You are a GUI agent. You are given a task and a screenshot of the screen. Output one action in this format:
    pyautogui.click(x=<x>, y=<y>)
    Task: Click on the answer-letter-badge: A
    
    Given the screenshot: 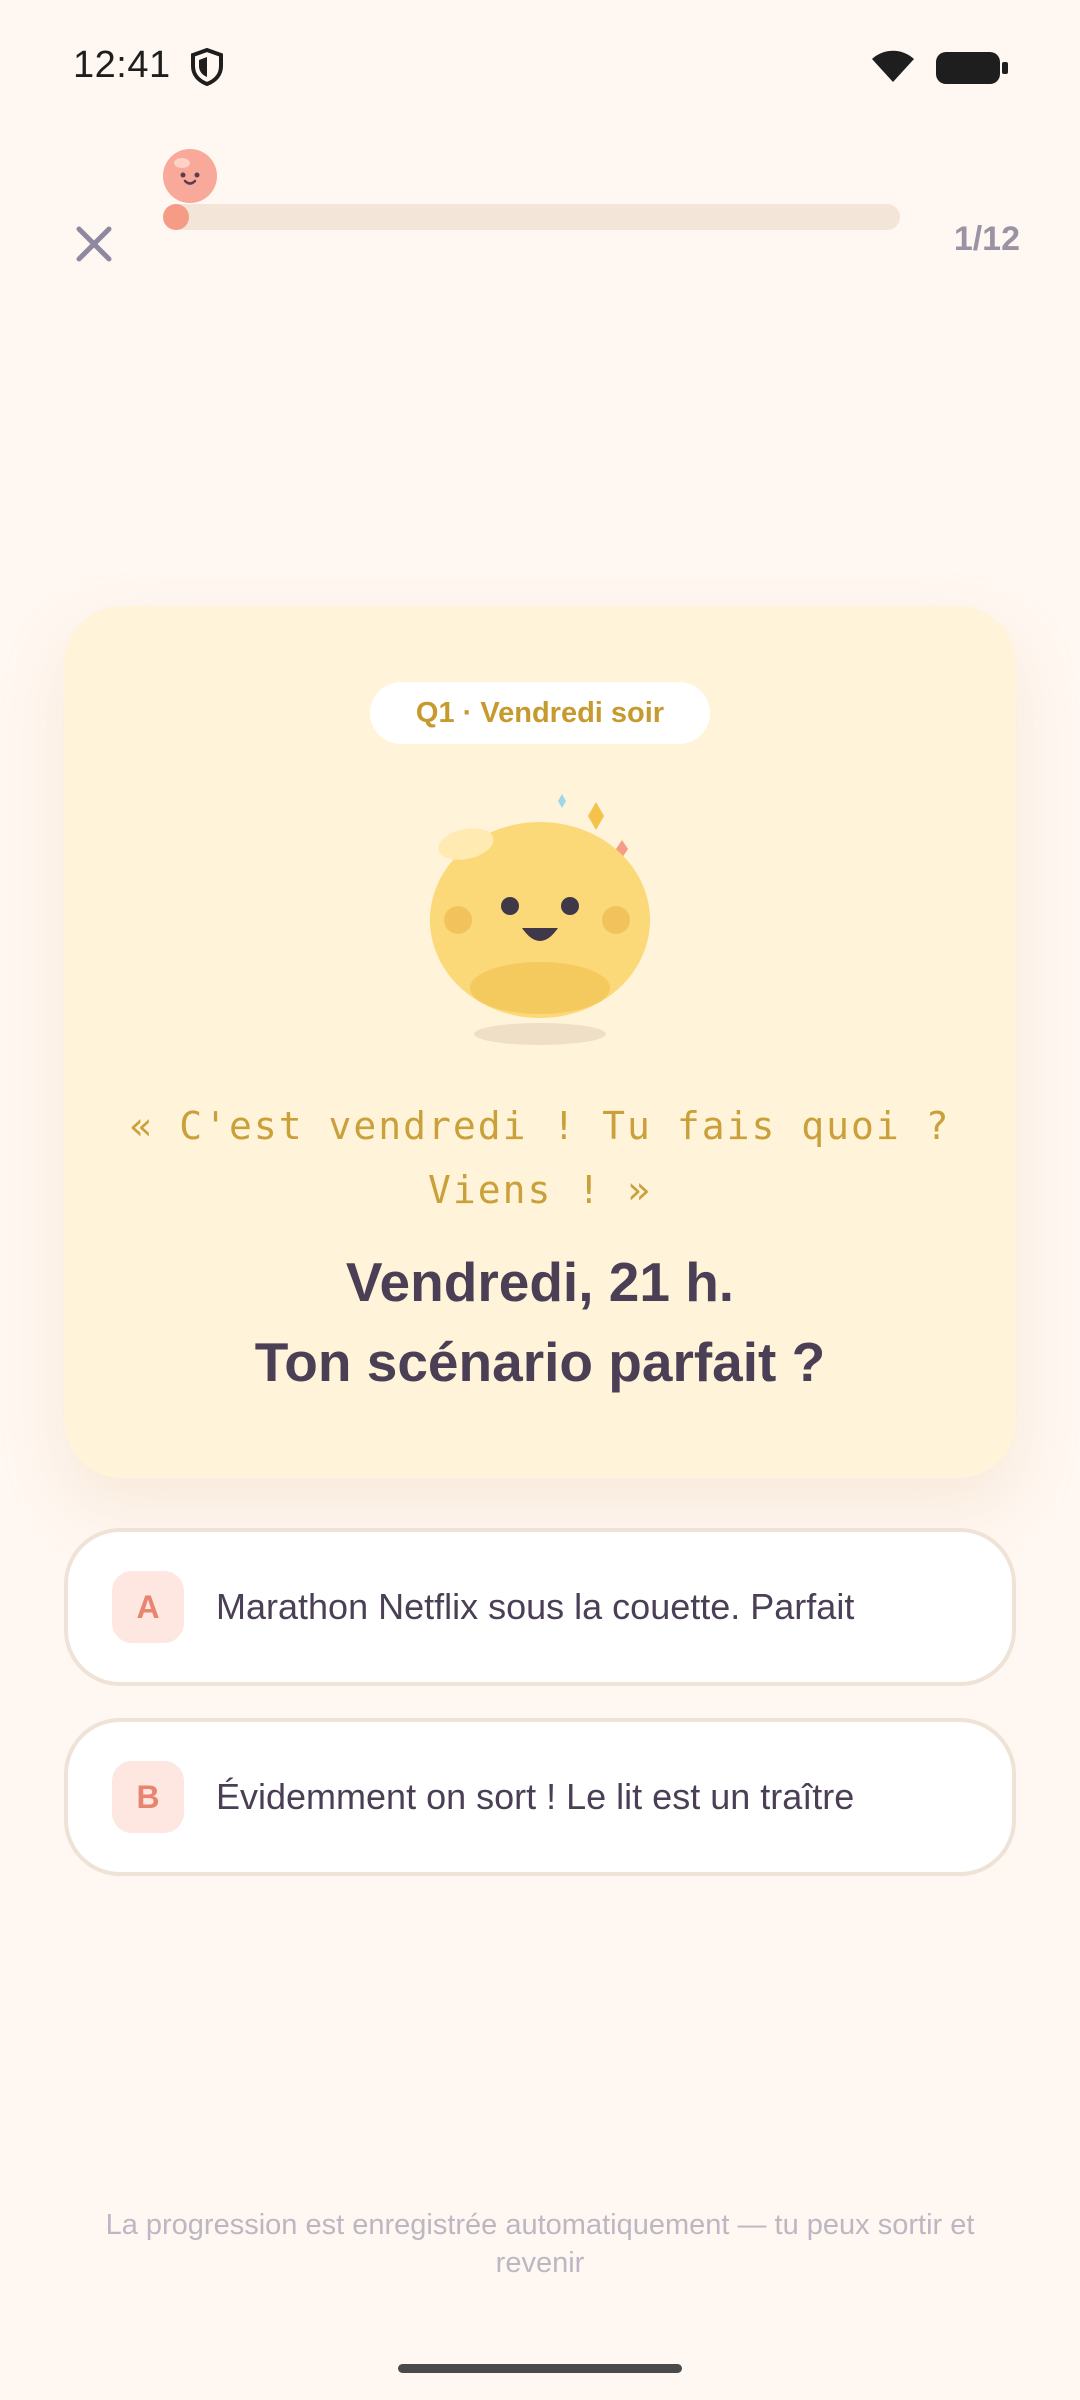 What is the action you would take?
    pyautogui.click(x=148, y=1607)
    